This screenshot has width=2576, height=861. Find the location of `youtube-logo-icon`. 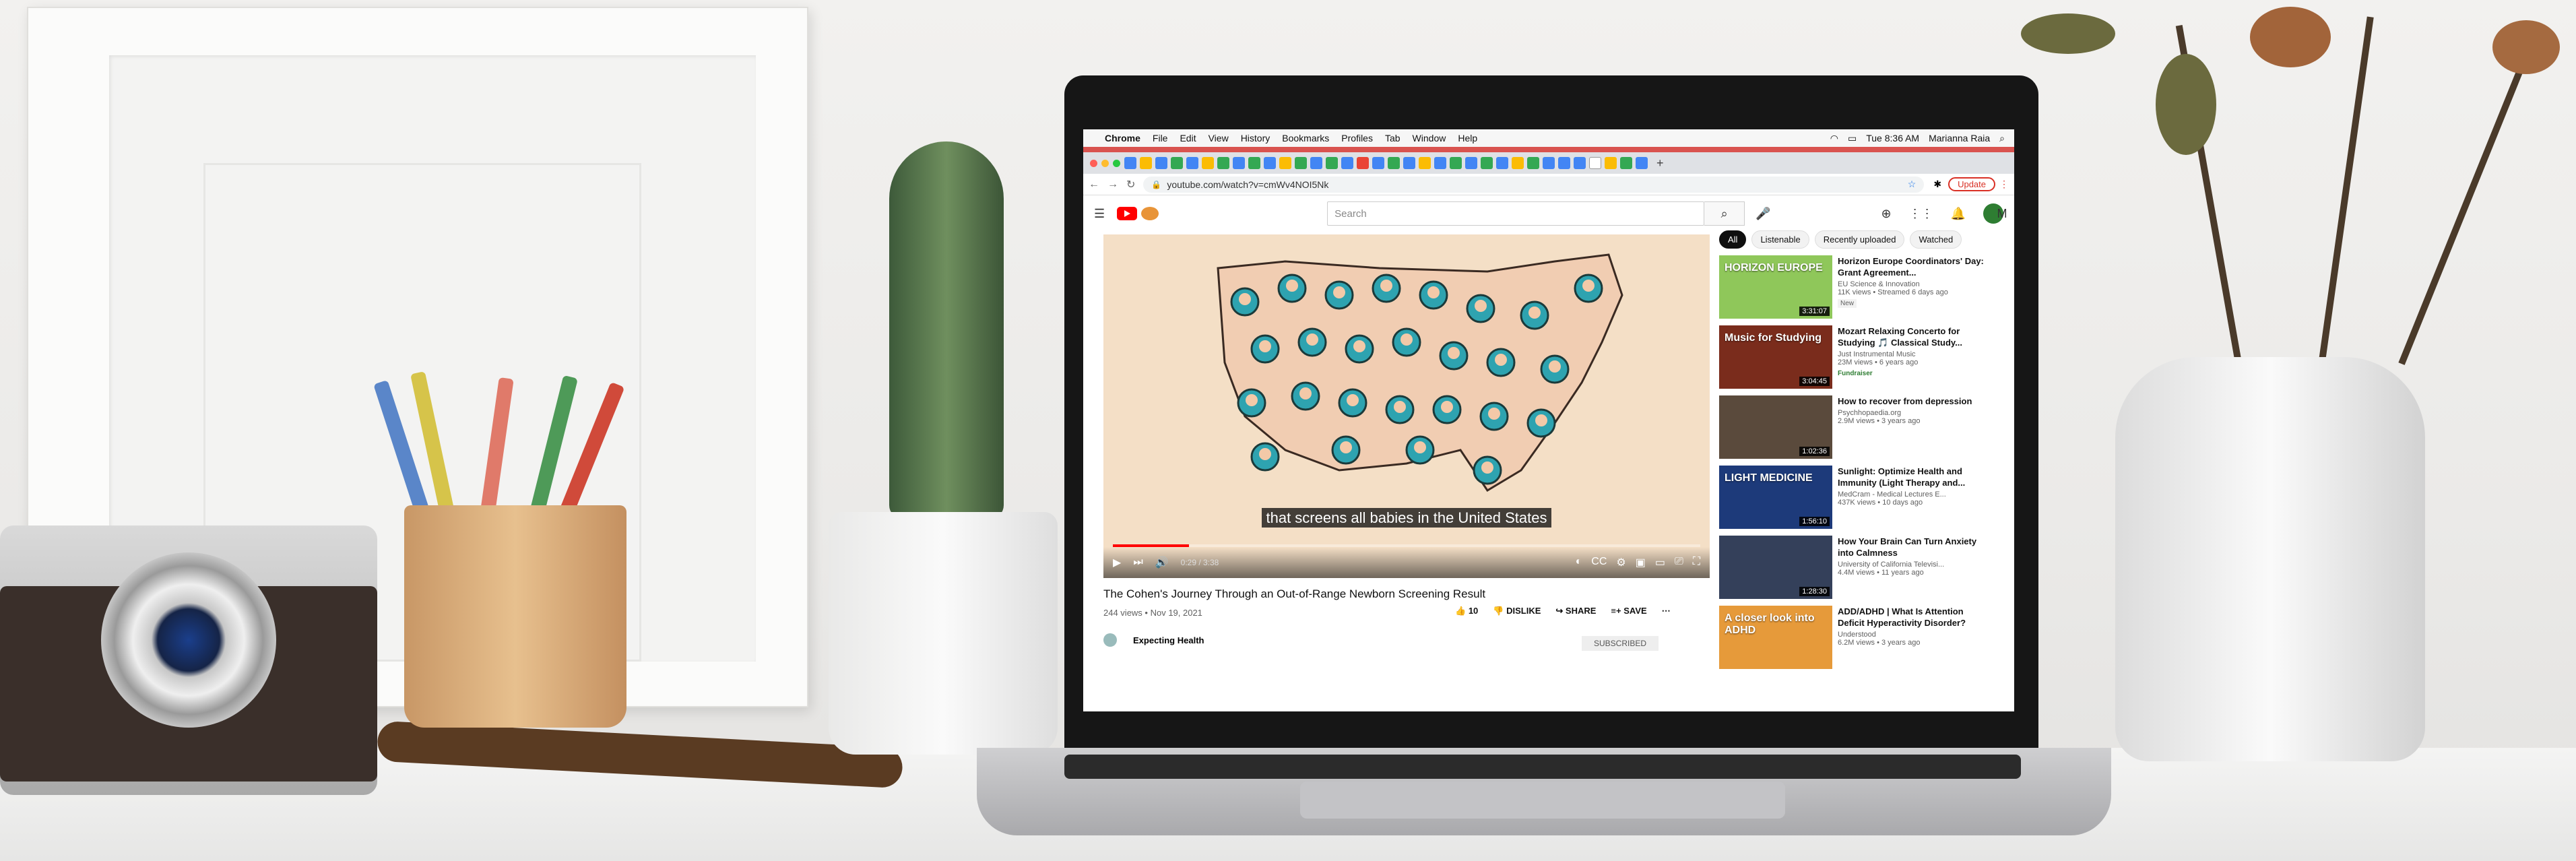

youtube-logo-icon is located at coordinates (1127, 213).